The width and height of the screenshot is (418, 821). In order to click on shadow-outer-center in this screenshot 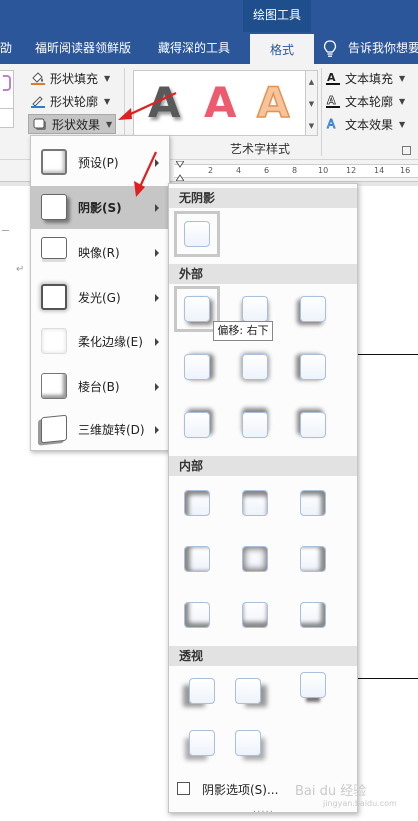, I will do `click(255, 367)`.